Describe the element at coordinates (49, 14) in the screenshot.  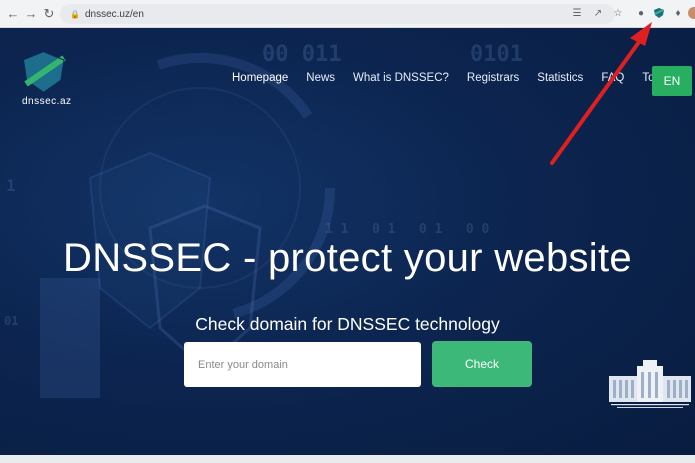
I see `reload-icon: ↻` at that location.